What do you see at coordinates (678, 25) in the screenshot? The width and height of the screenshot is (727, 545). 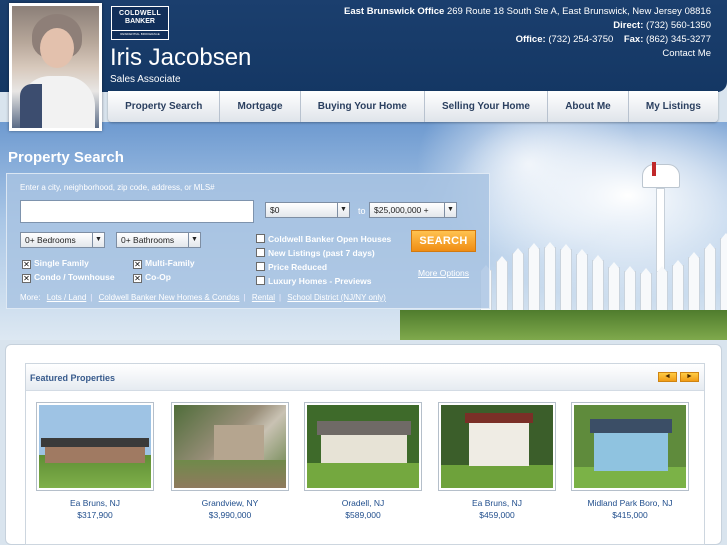 I see `direct-phone: (732) 560-1350` at bounding box center [678, 25].